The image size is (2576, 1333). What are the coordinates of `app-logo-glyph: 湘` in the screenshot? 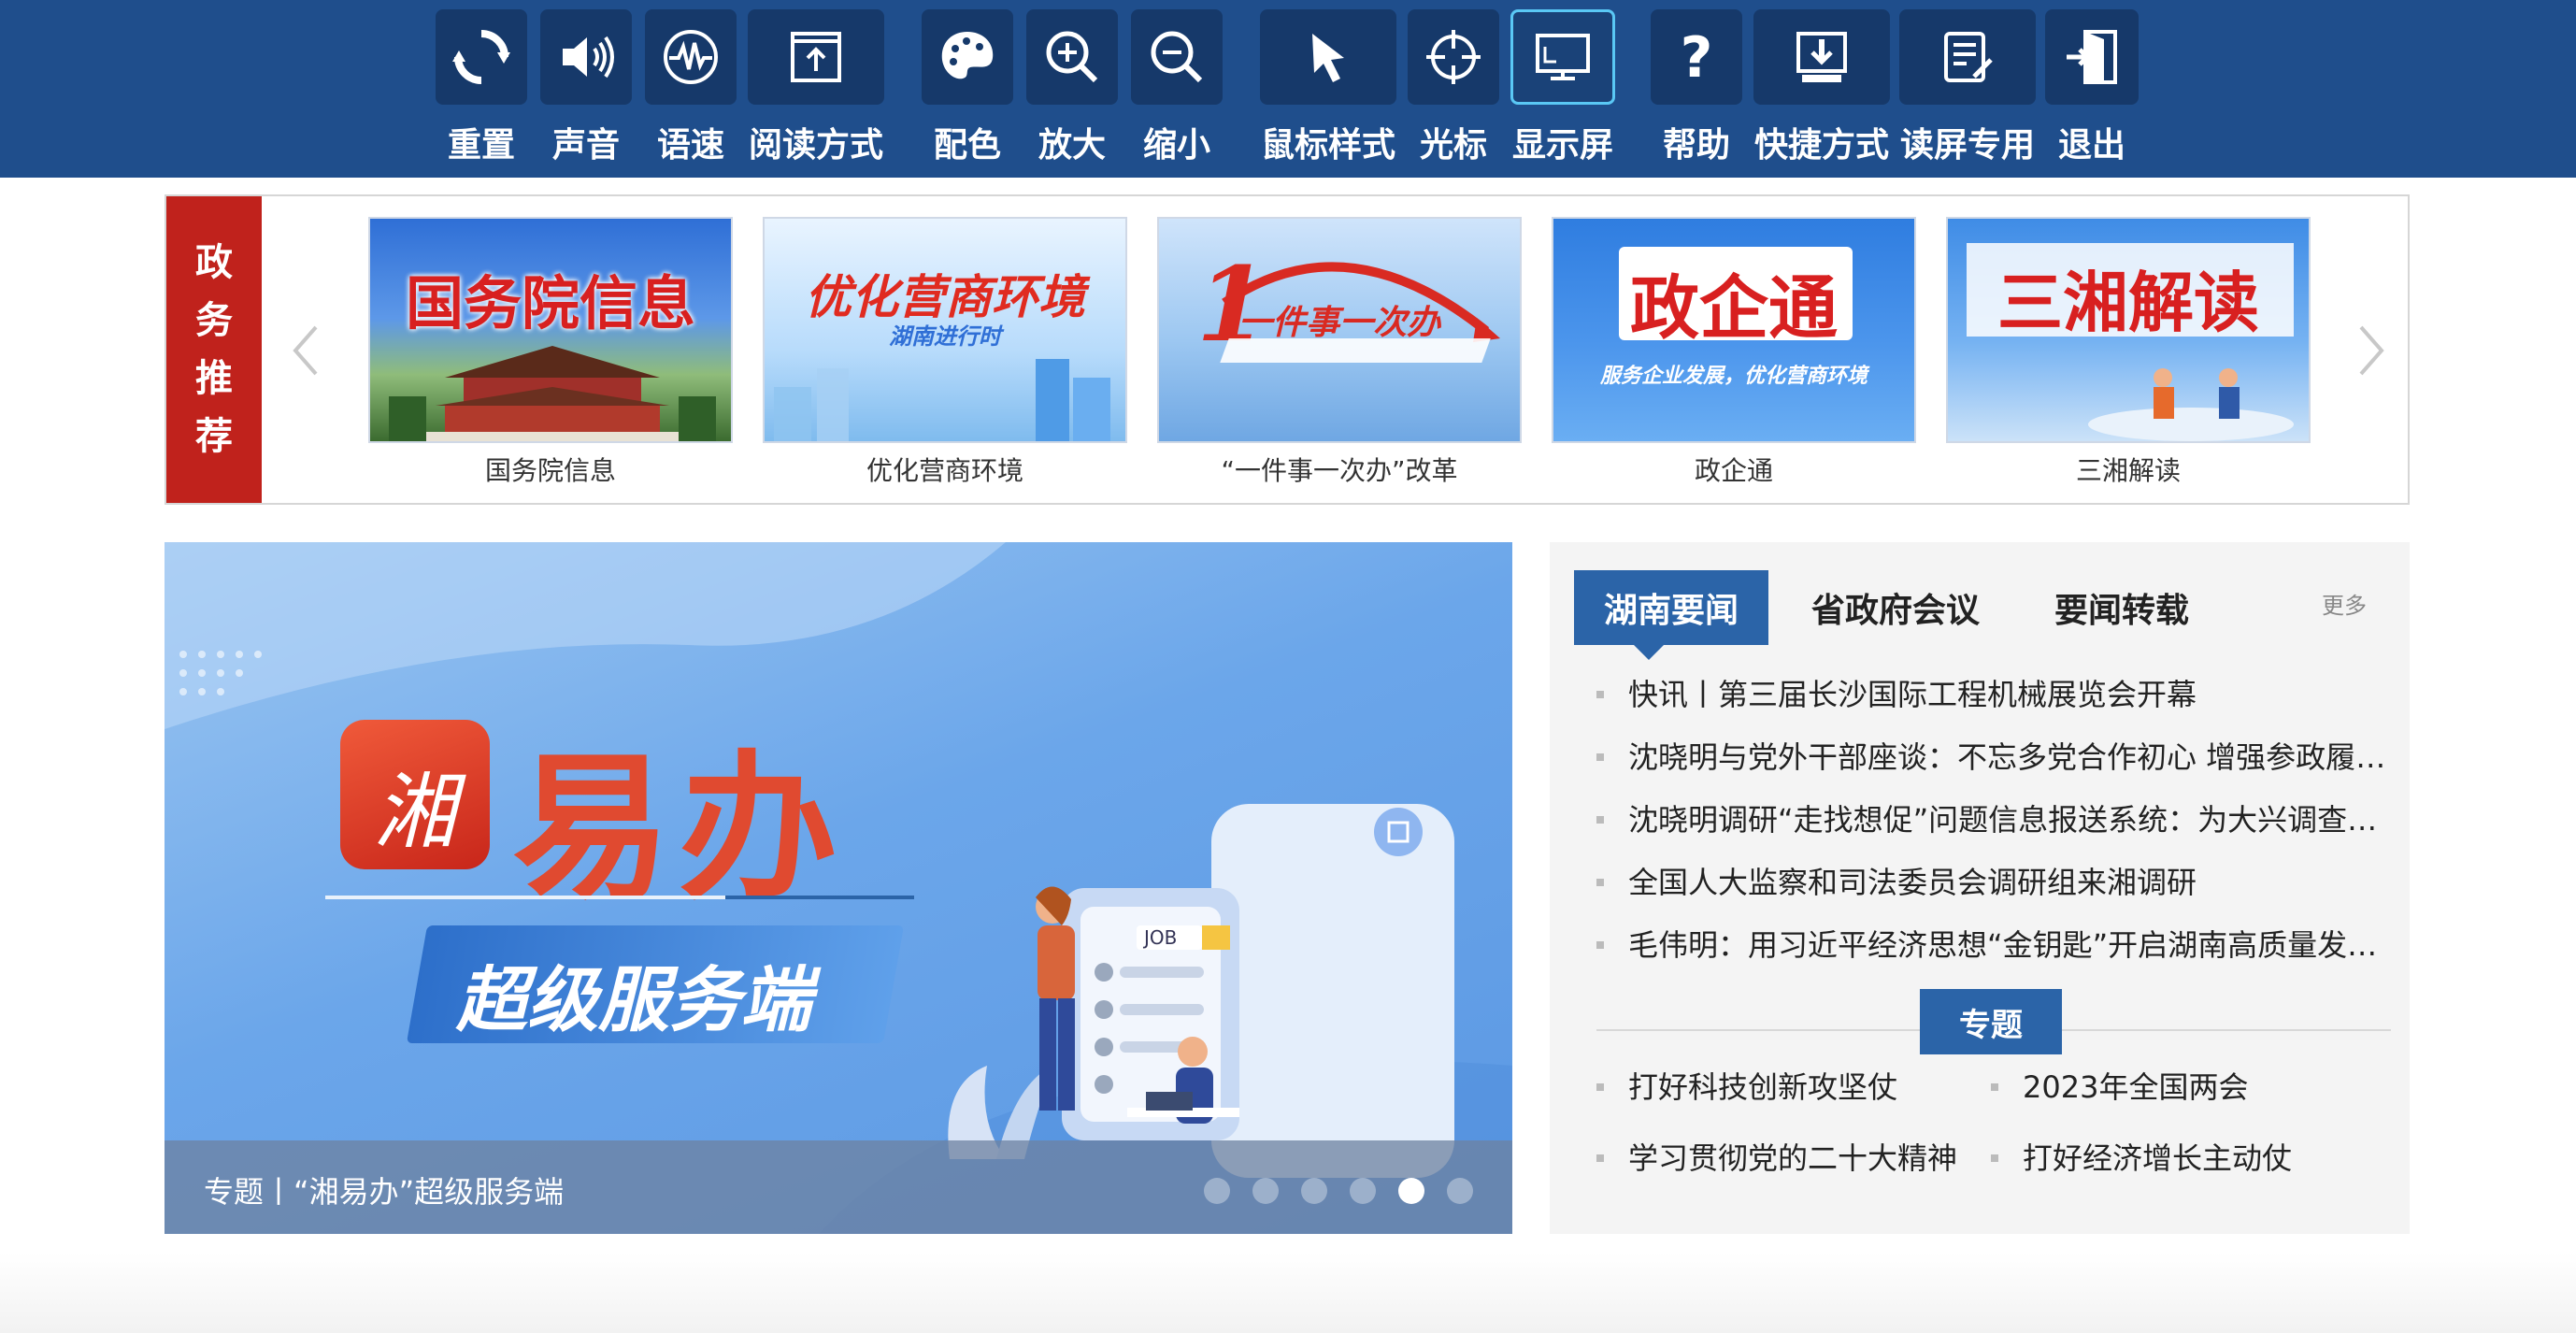 It's located at (414, 812).